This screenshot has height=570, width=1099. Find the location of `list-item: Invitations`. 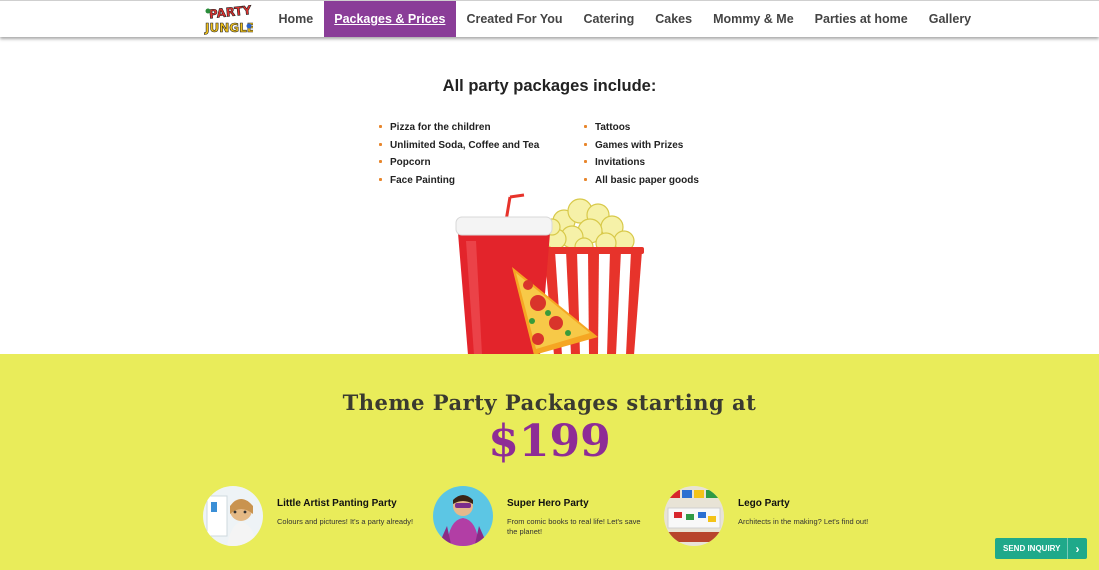

list-item: Invitations is located at coordinates (641, 165).